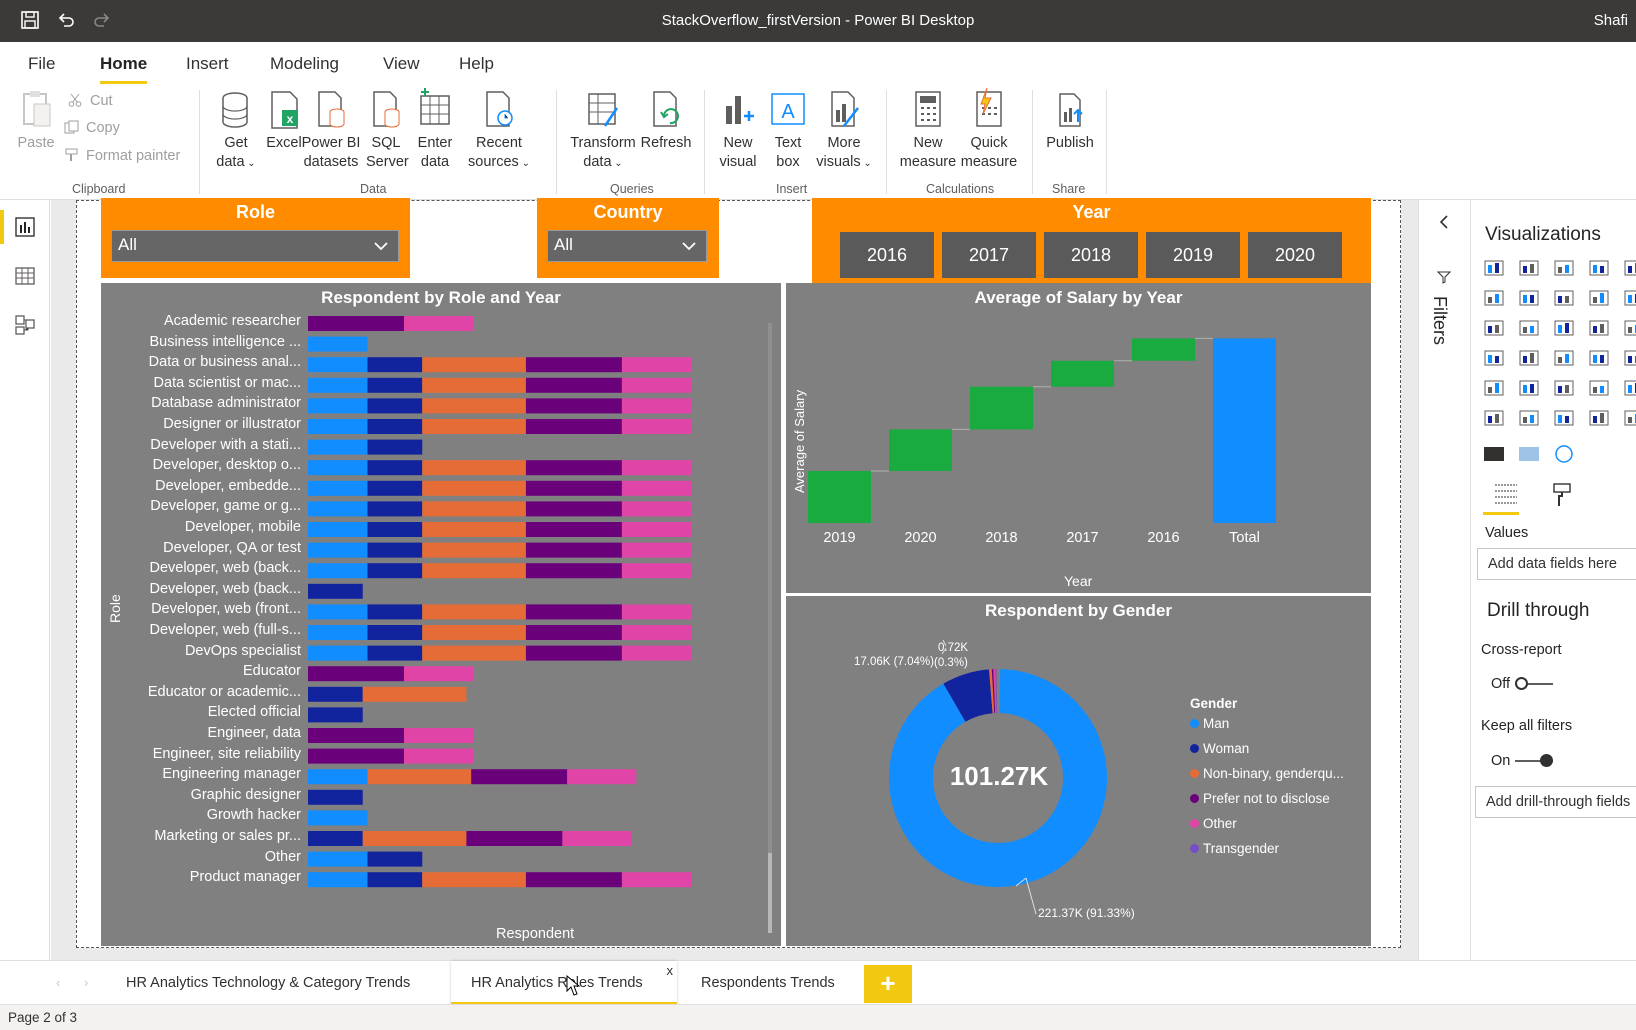 Image resolution: width=1636 pixels, height=1030 pixels. What do you see at coordinates (1556, 564) in the screenshot?
I see `values-field-well: Add data fields here` at bounding box center [1556, 564].